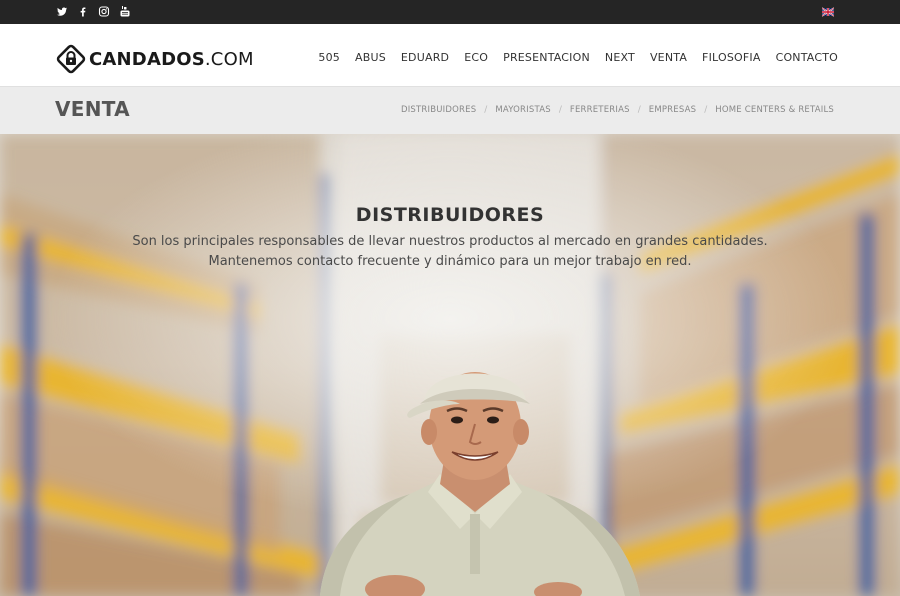 Image resolution: width=900 pixels, height=596 pixels. What do you see at coordinates (83, 11) in the screenshot?
I see `facebook-icon` at bounding box center [83, 11].